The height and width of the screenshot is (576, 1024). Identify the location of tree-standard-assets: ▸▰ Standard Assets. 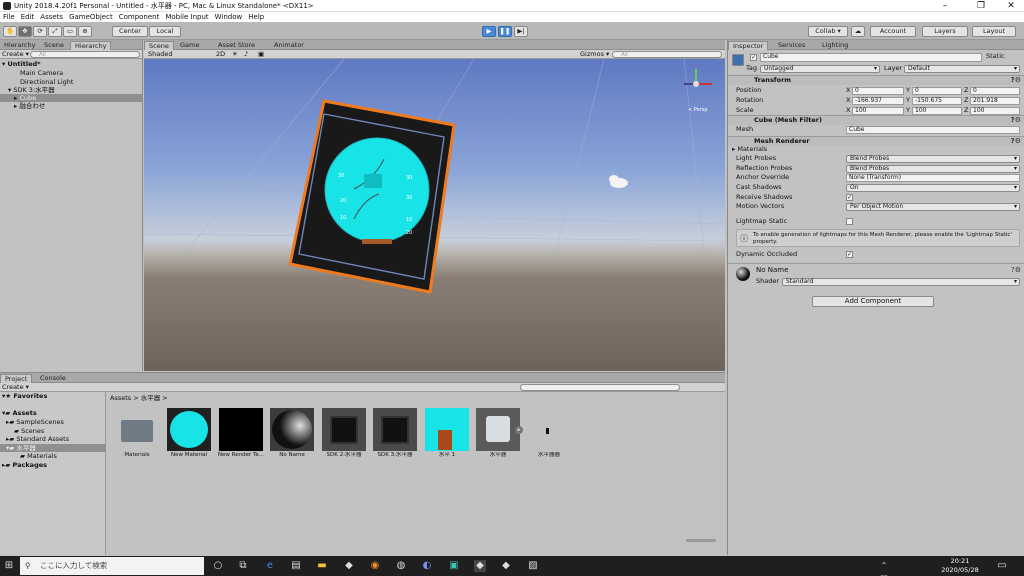
(37, 439).